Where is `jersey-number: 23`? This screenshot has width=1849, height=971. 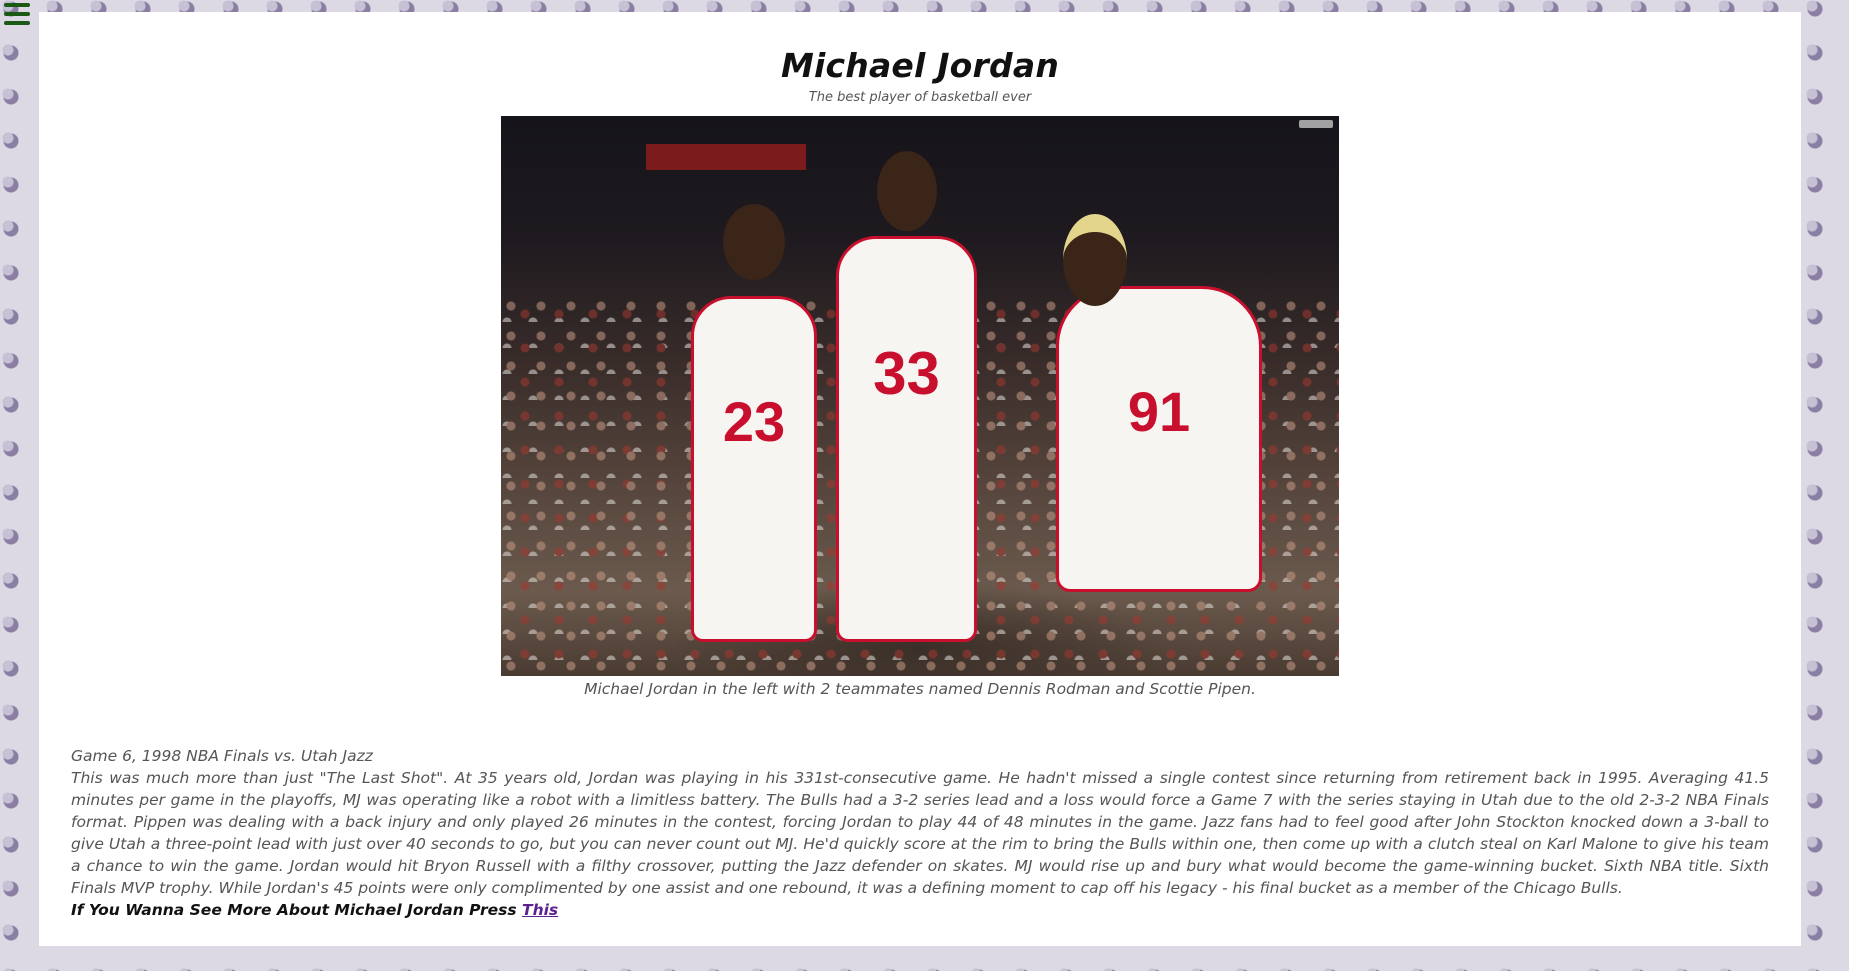
jersey-number: 23 is located at coordinates (754, 421).